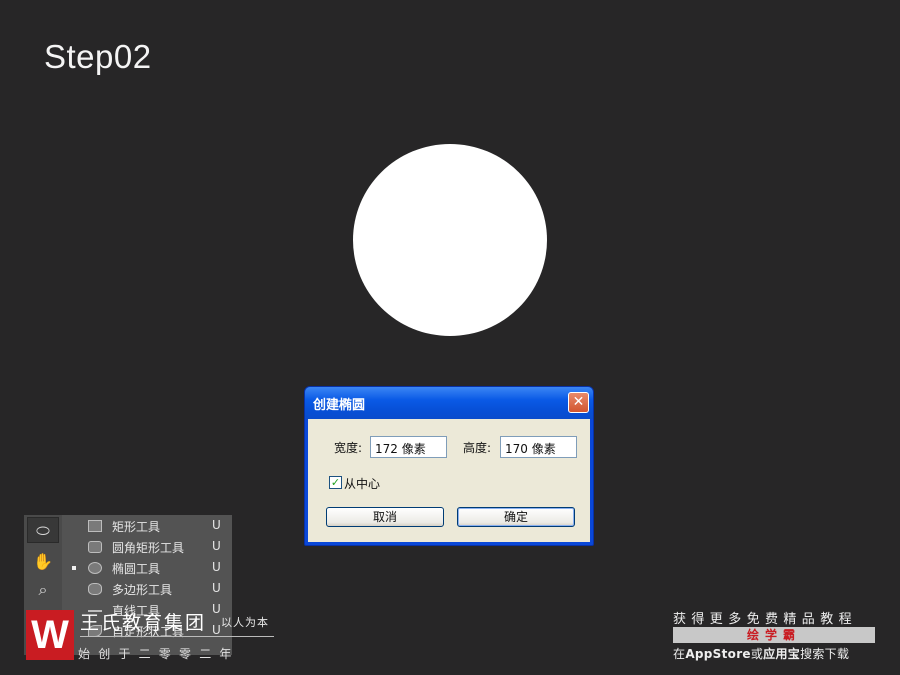  I want to click on hand-icon: ✋, so click(43, 561).